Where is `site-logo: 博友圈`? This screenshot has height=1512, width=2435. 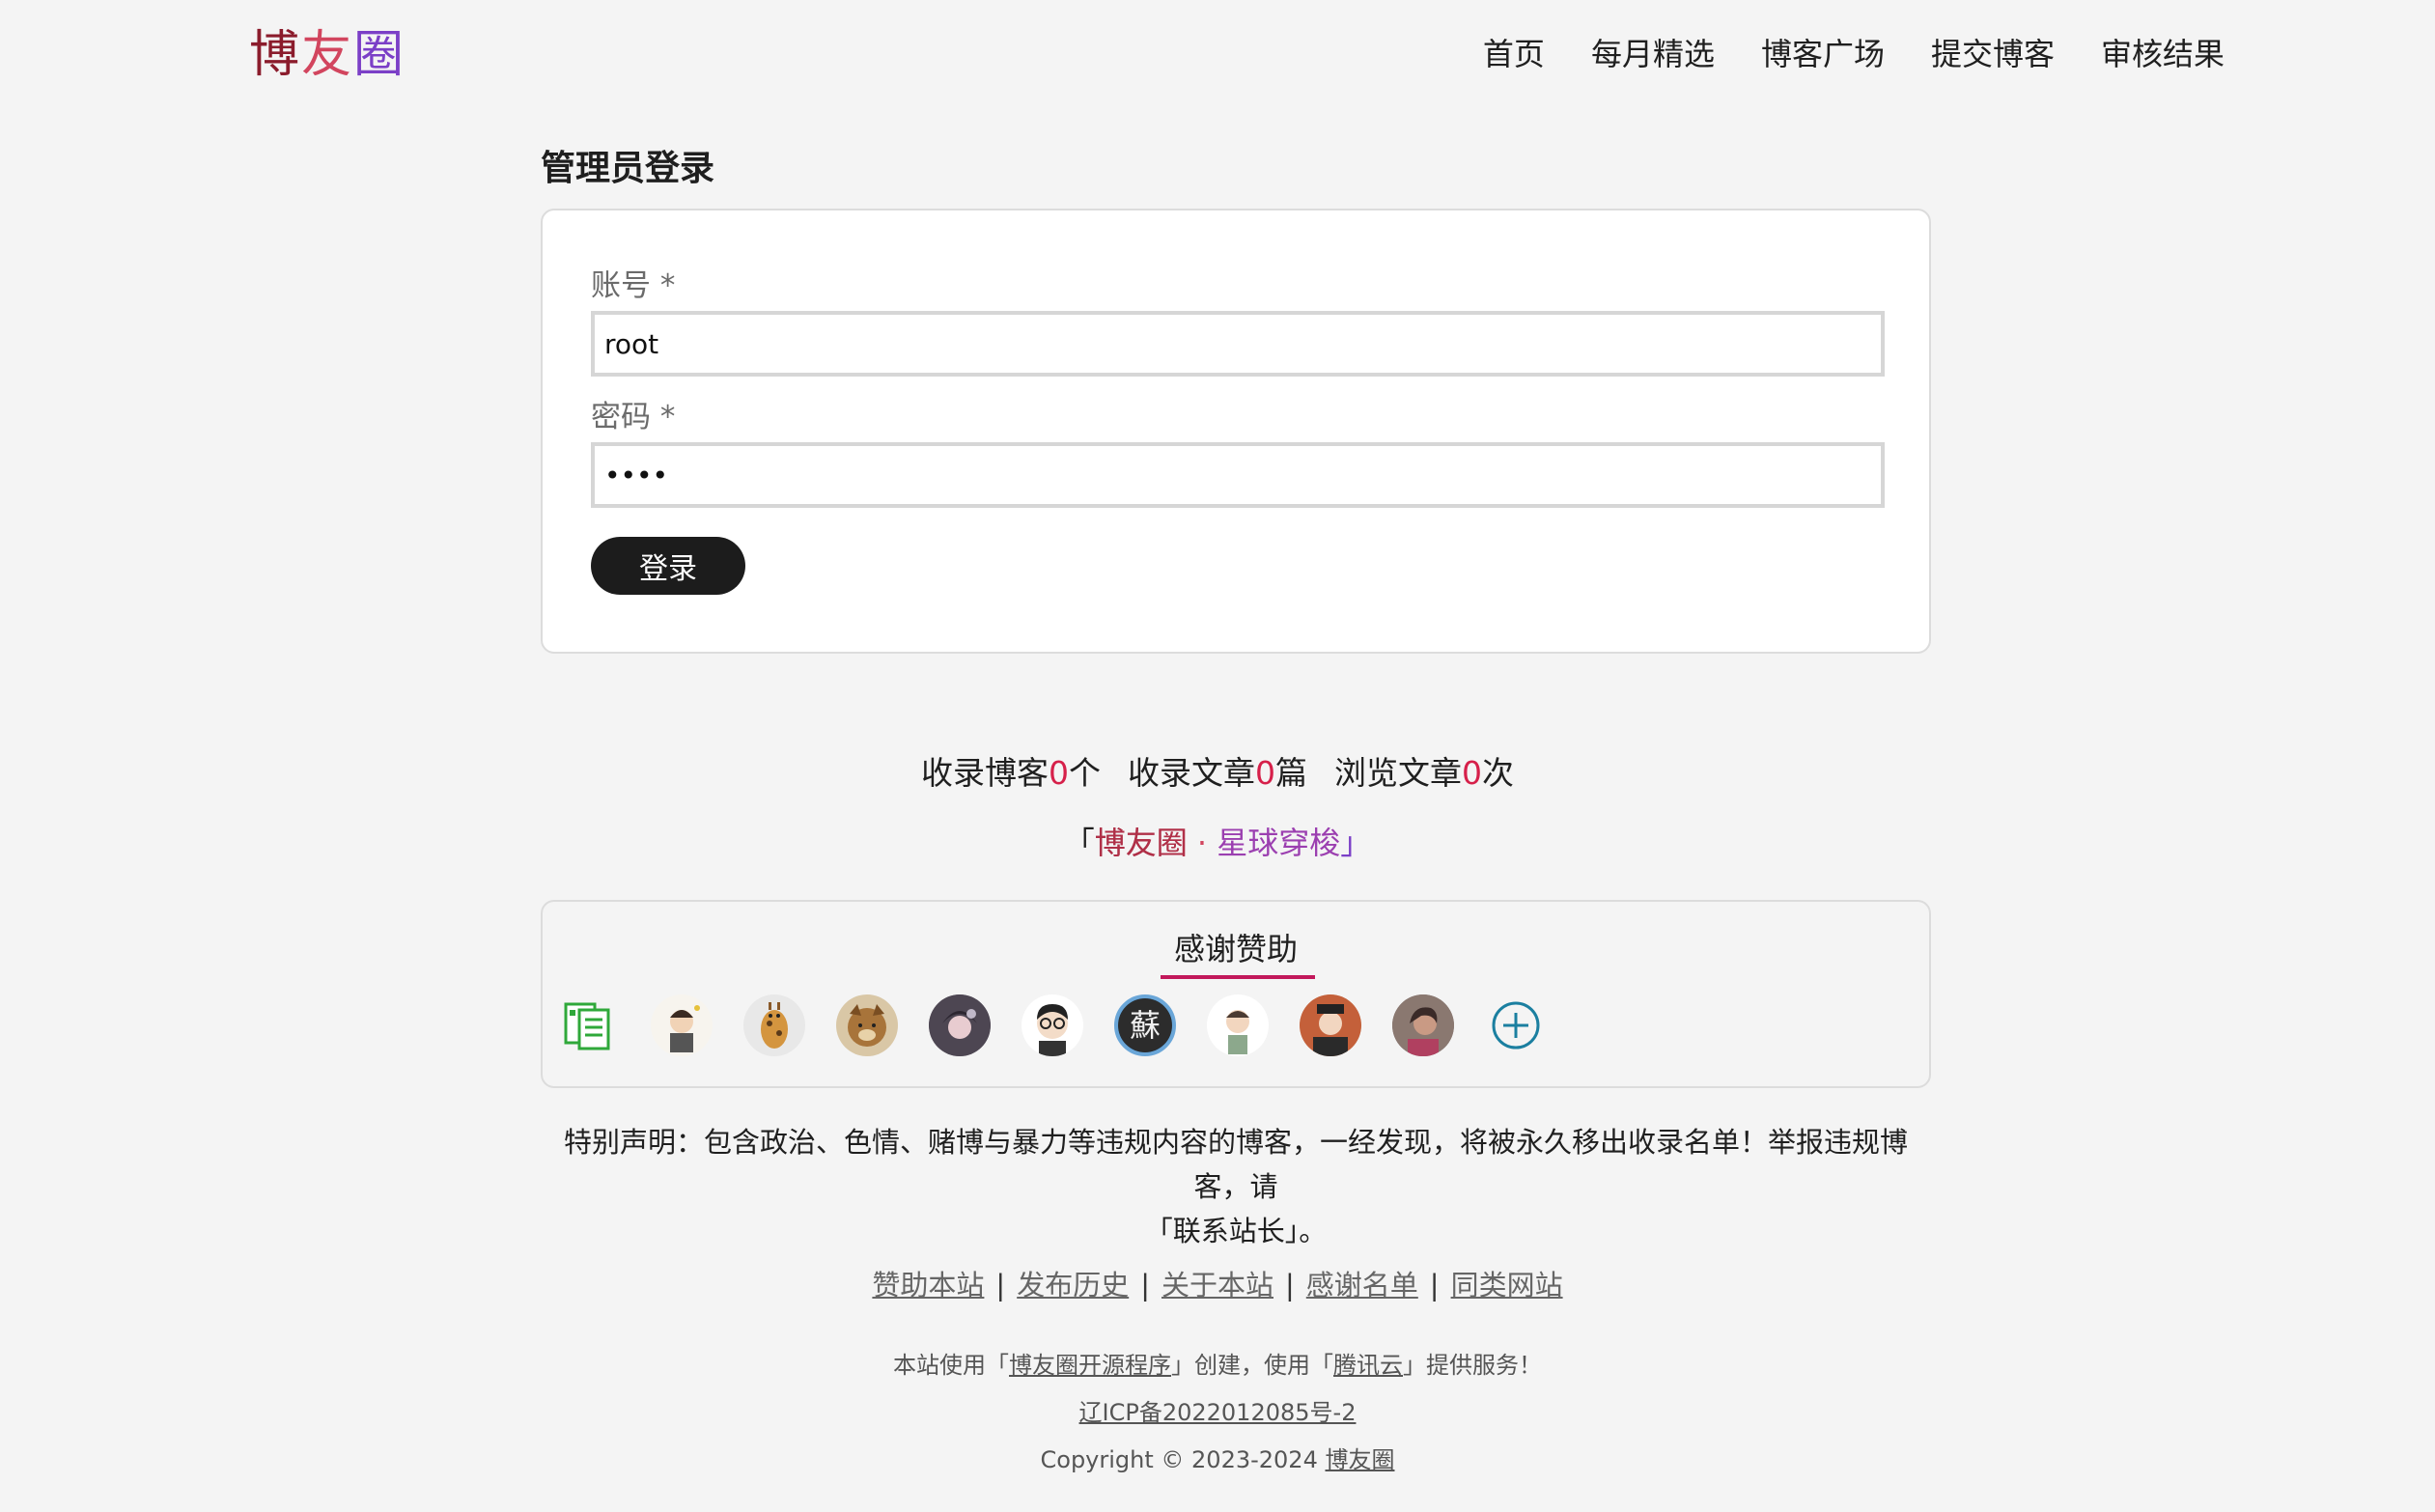
site-logo: 博友圈 is located at coordinates (327, 55).